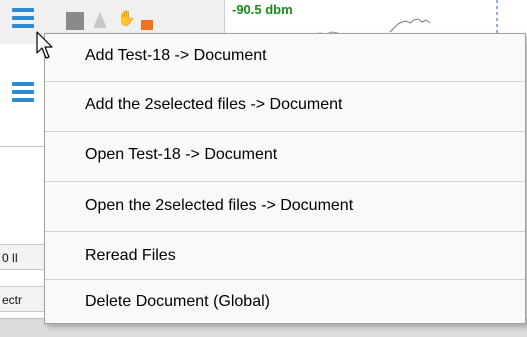 This screenshot has width=527, height=337. Describe the element at coordinates (100, 20) in the screenshot. I see `triangle-icon` at that location.